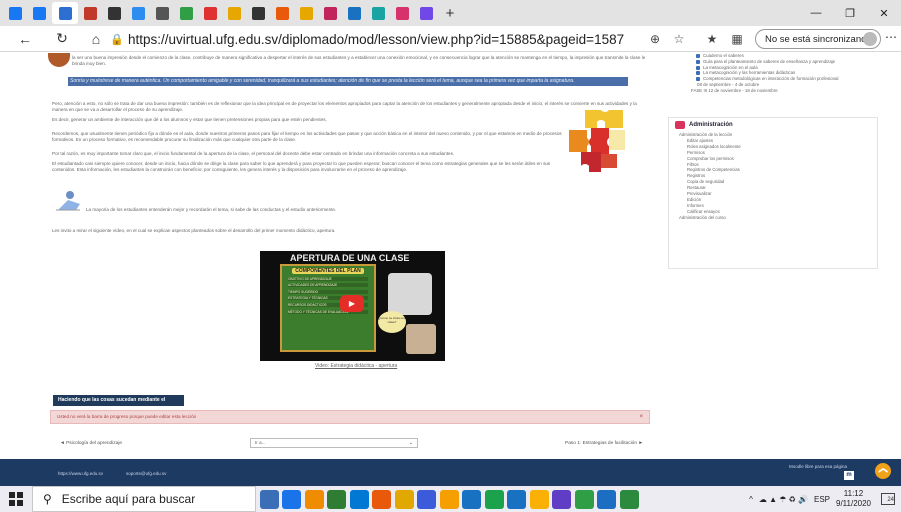  What do you see at coordinates (47, 499) in the screenshot?
I see `search-icon: ⚲` at bounding box center [47, 499].